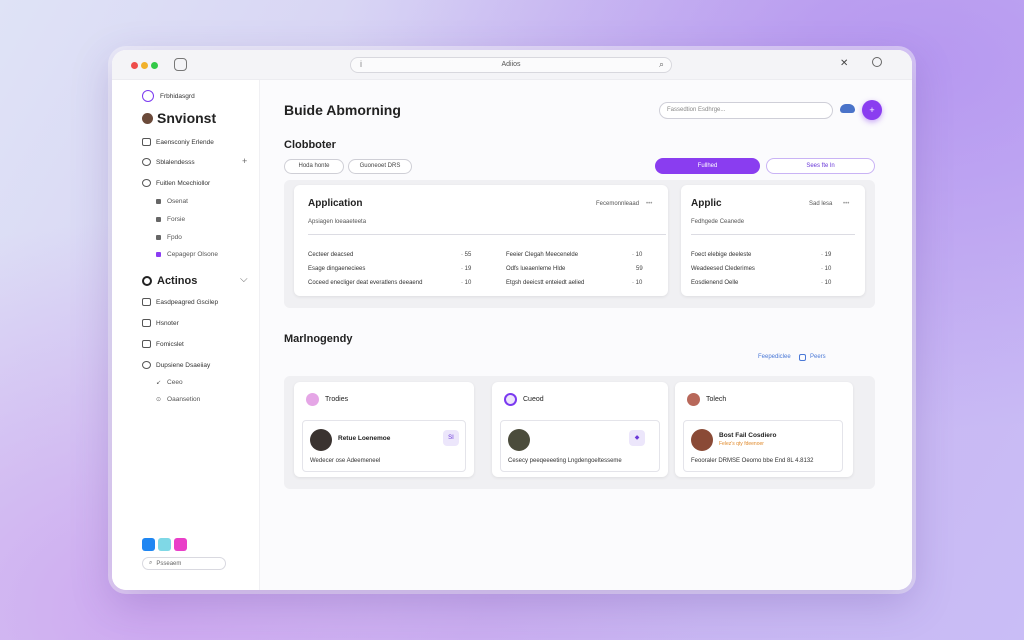 The width and height of the screenshot is (1024, 640). I want to click on person-name: Retue Loenemoe, so click(364, 438).